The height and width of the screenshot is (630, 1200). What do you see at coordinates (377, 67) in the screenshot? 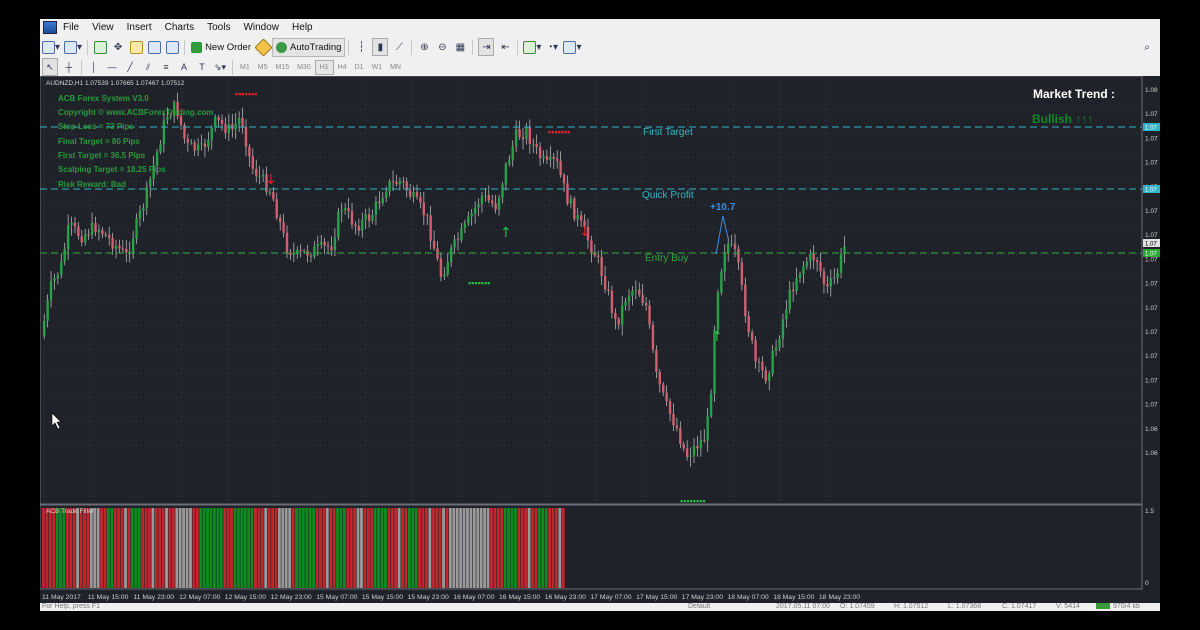
I see `timeframe-w1: W1` at bounding box center [377, 67].